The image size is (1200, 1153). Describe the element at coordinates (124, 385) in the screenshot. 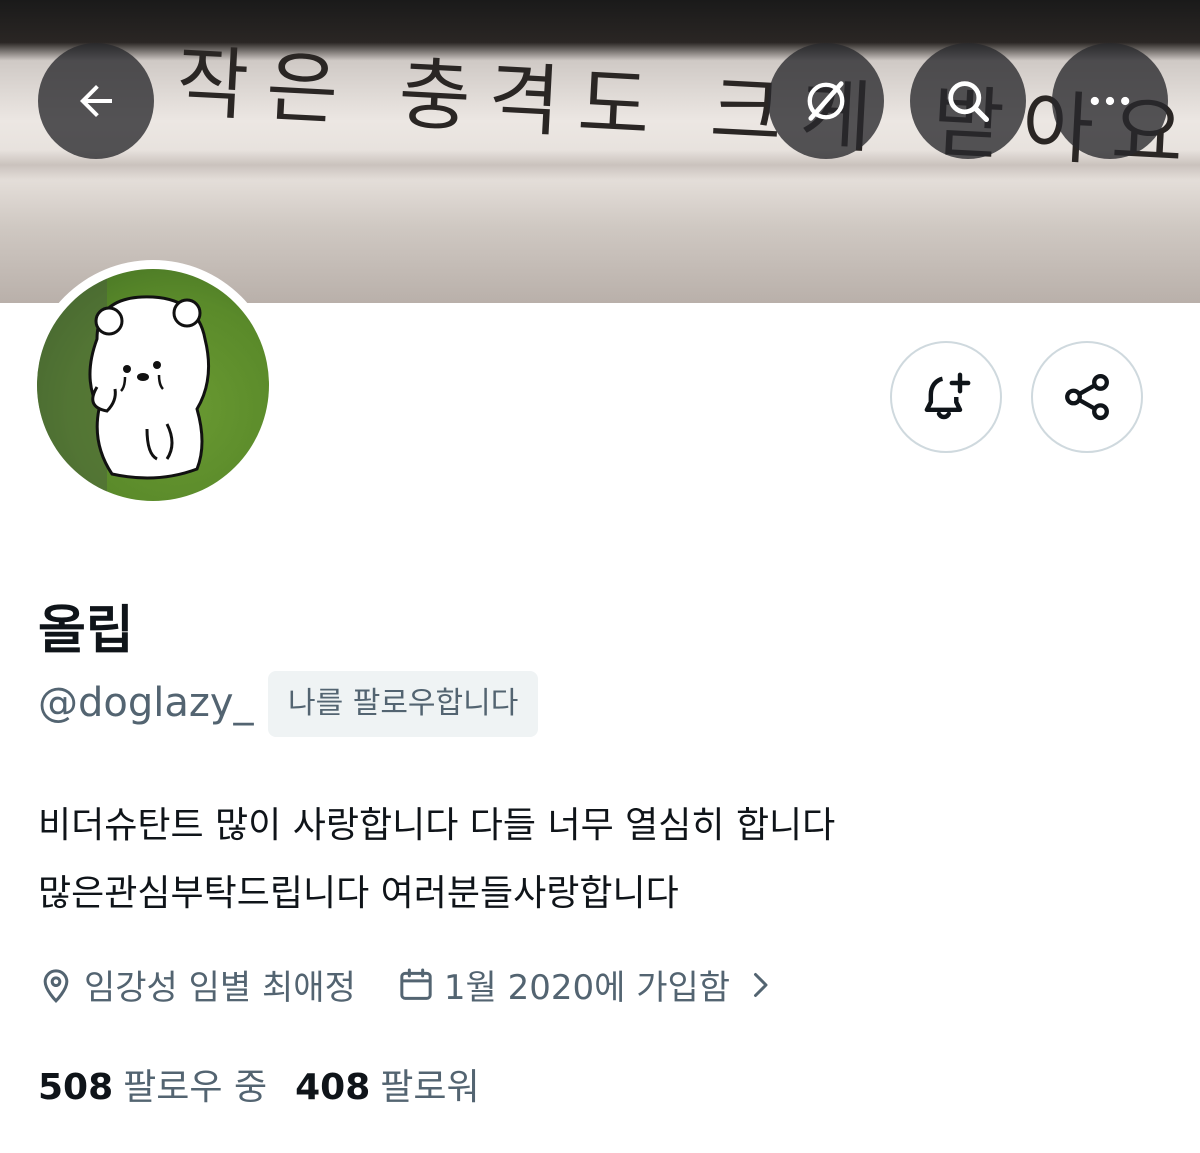

I see `bear-avatar-illustration` at that location.